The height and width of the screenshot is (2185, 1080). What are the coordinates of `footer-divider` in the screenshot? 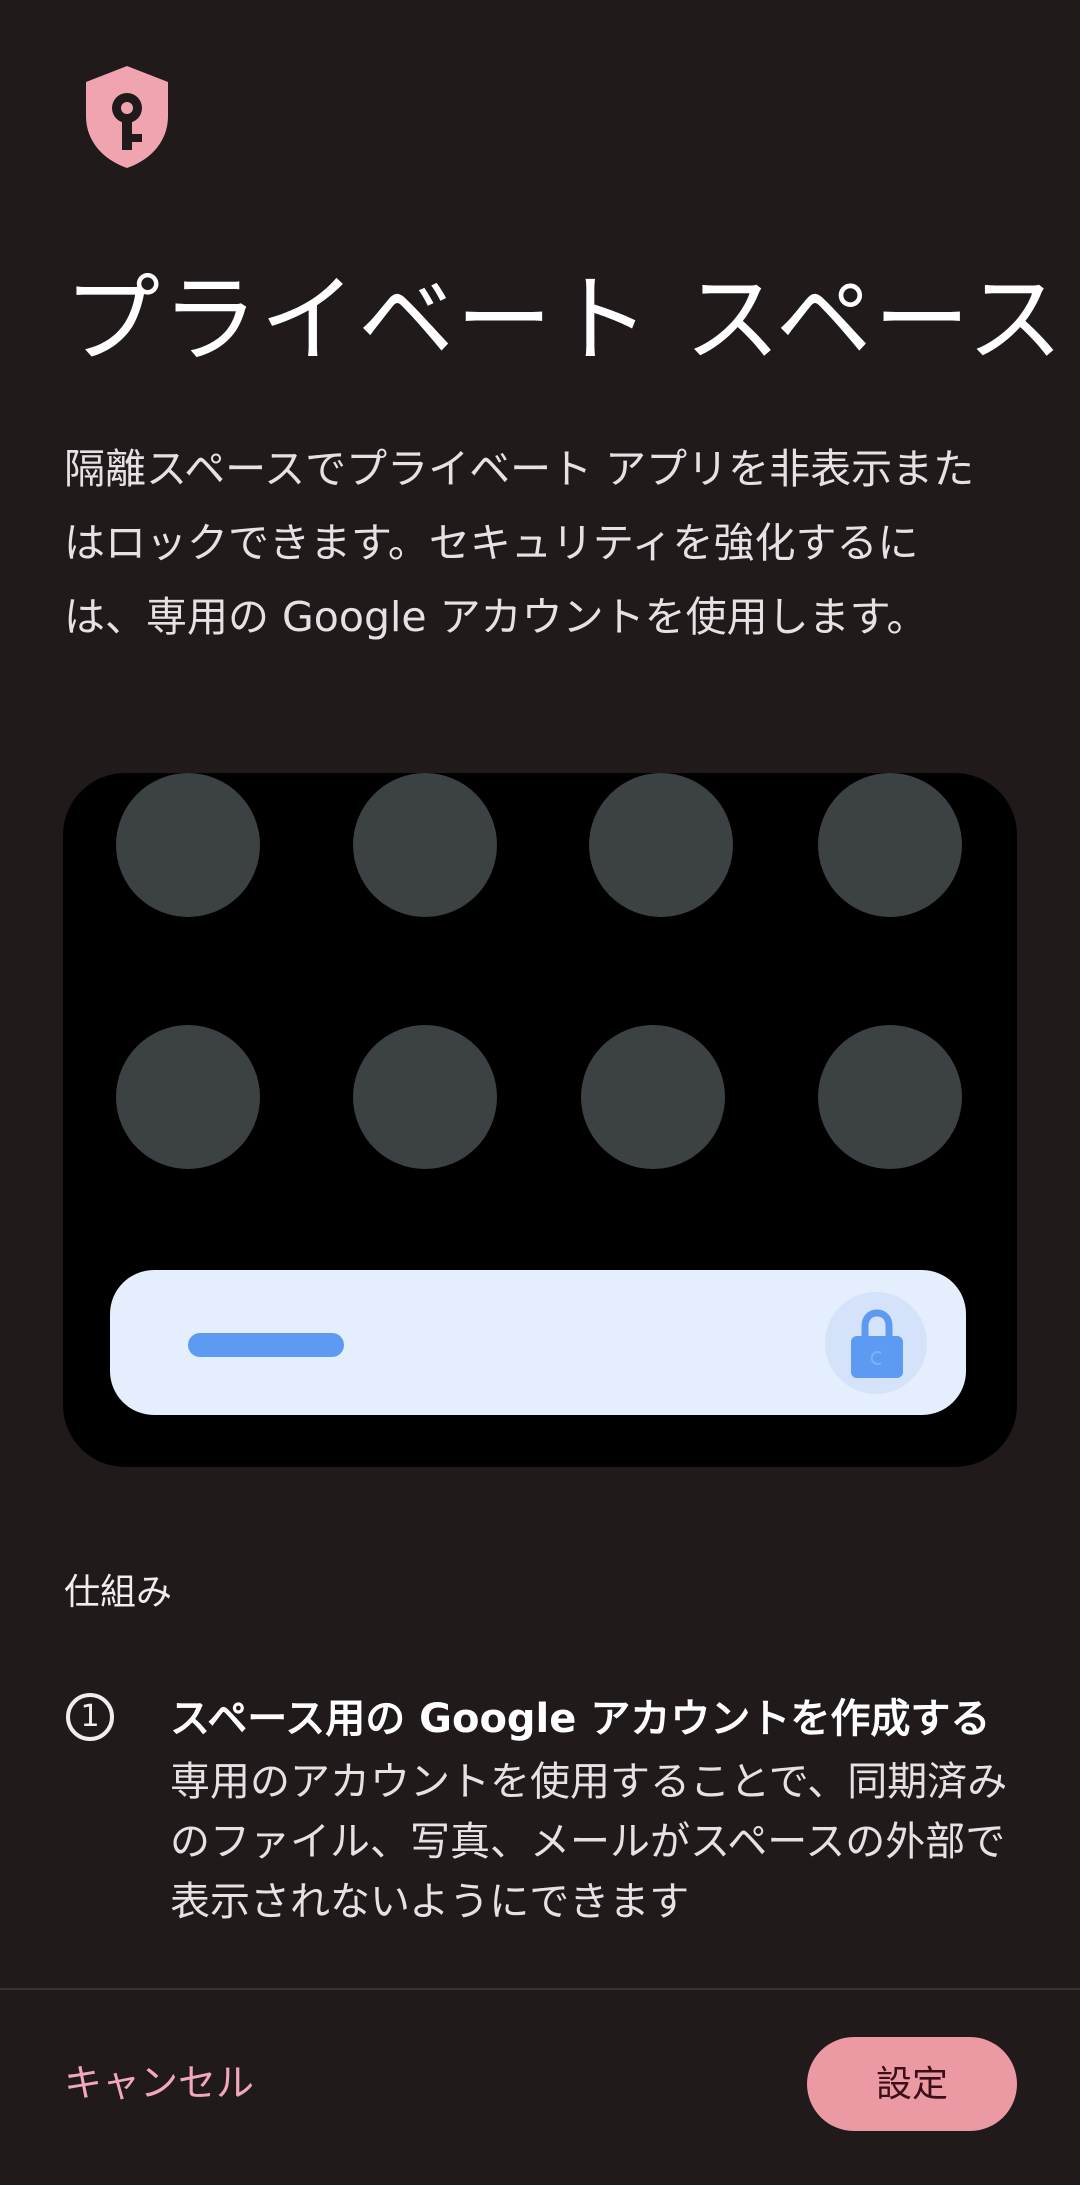 It's located at (540, 1989).